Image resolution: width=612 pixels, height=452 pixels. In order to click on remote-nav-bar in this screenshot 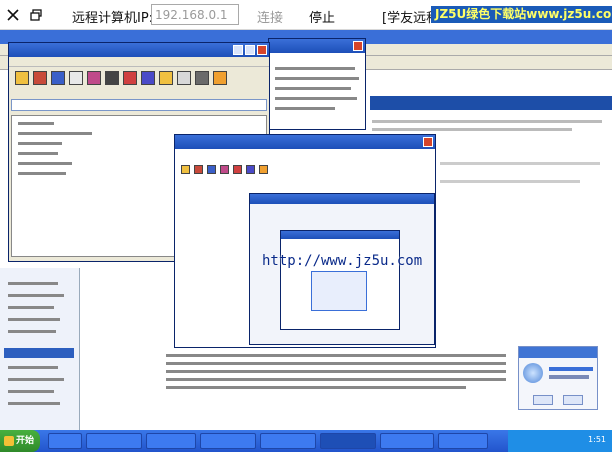, I will do `click(491, 103)`.